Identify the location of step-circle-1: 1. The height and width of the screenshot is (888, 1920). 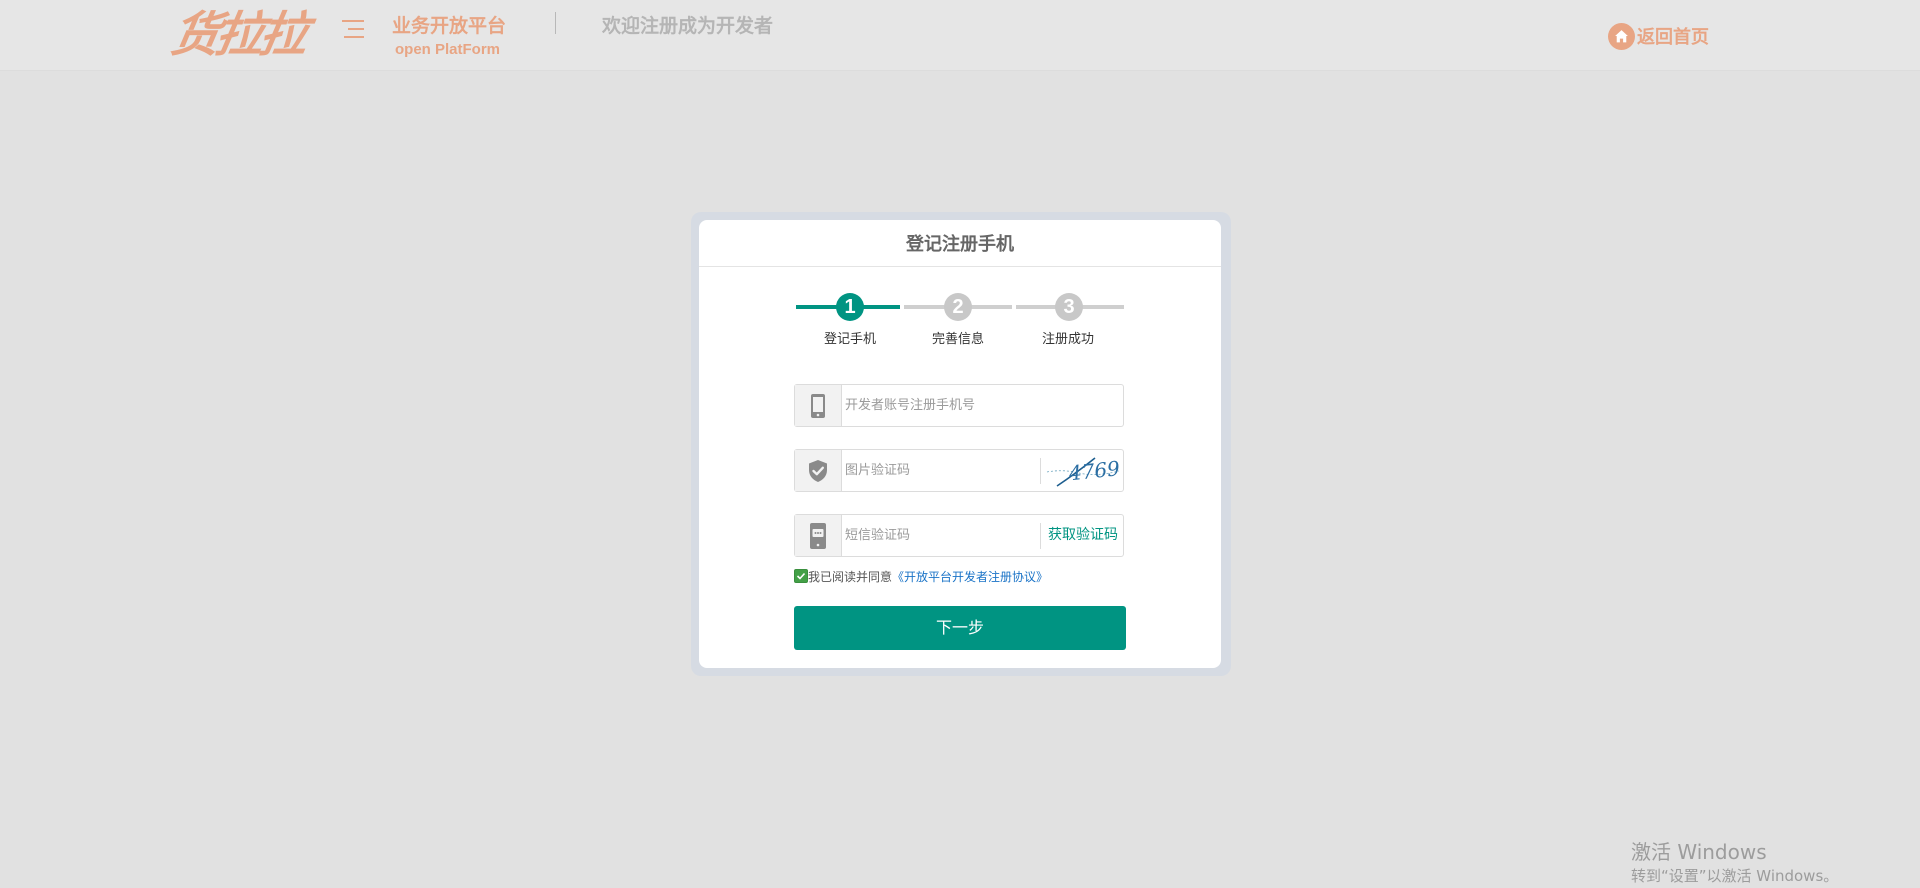
(850, 307).